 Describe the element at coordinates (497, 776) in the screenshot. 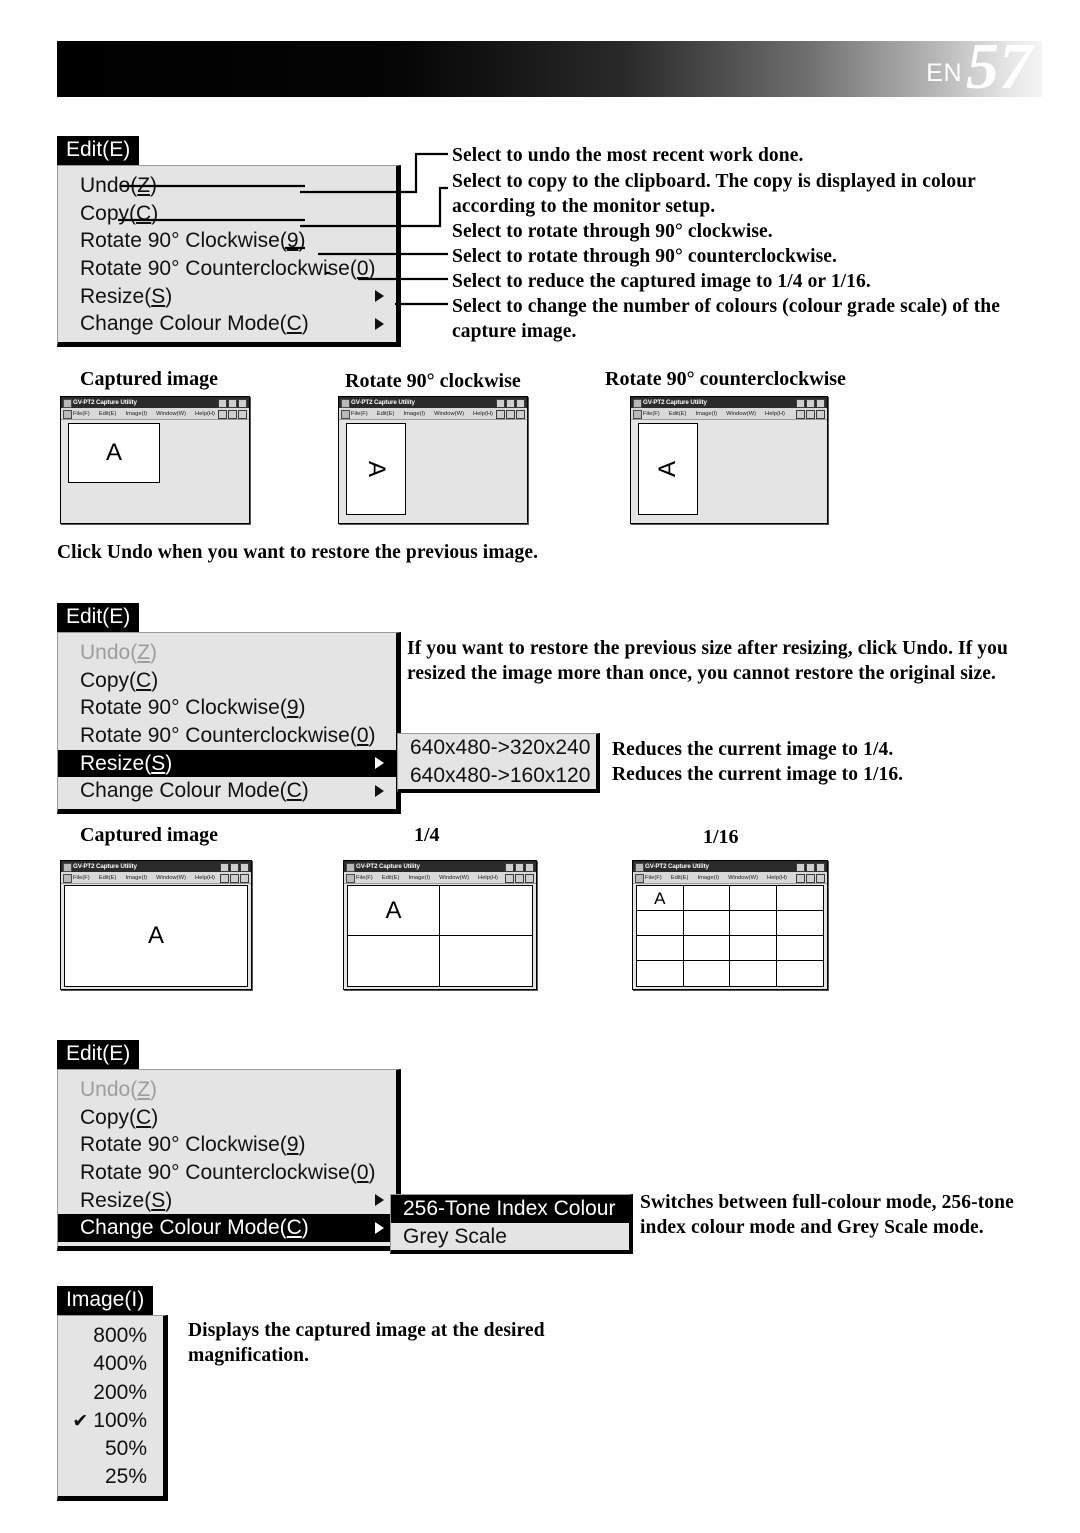

I see `submenu-item-resize-quarter: 640x480->160x120` at that location.